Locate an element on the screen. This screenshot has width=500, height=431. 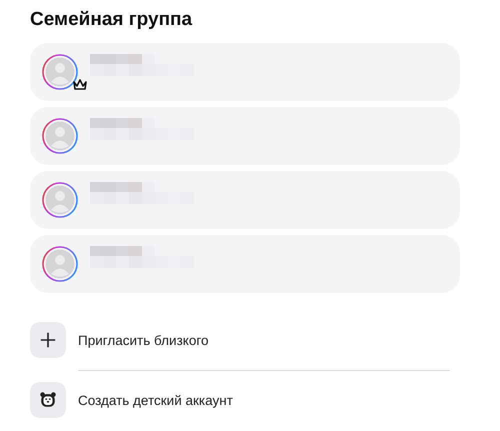
action-link: Пригласить близкого is located at coordinates (143, 340).